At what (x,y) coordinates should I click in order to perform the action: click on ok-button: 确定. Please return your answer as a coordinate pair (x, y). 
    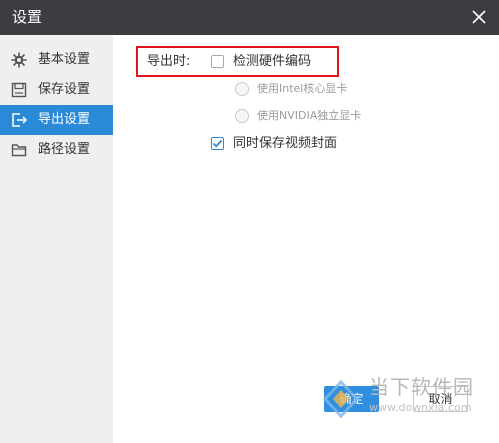
    Looking at the image, I should click on (351, 399).